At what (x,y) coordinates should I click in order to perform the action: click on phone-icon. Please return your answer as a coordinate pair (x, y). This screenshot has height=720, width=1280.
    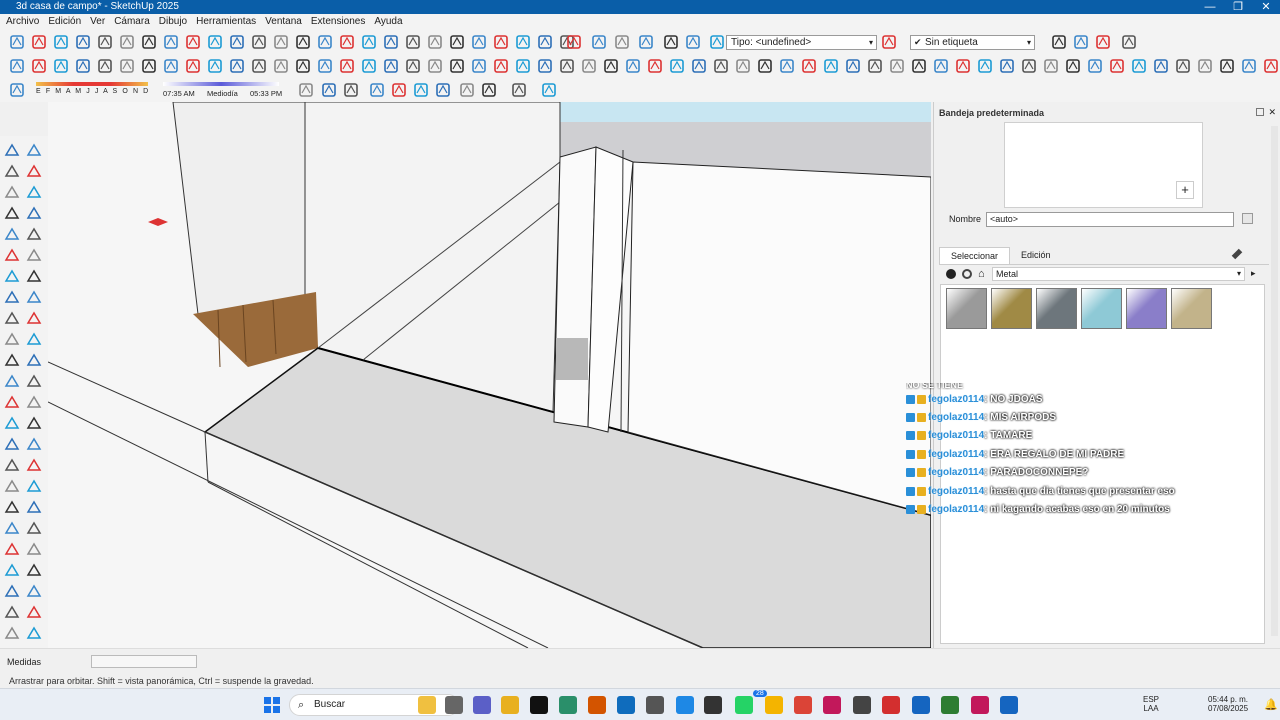
    Looking at the image, I should click on (655, 705).